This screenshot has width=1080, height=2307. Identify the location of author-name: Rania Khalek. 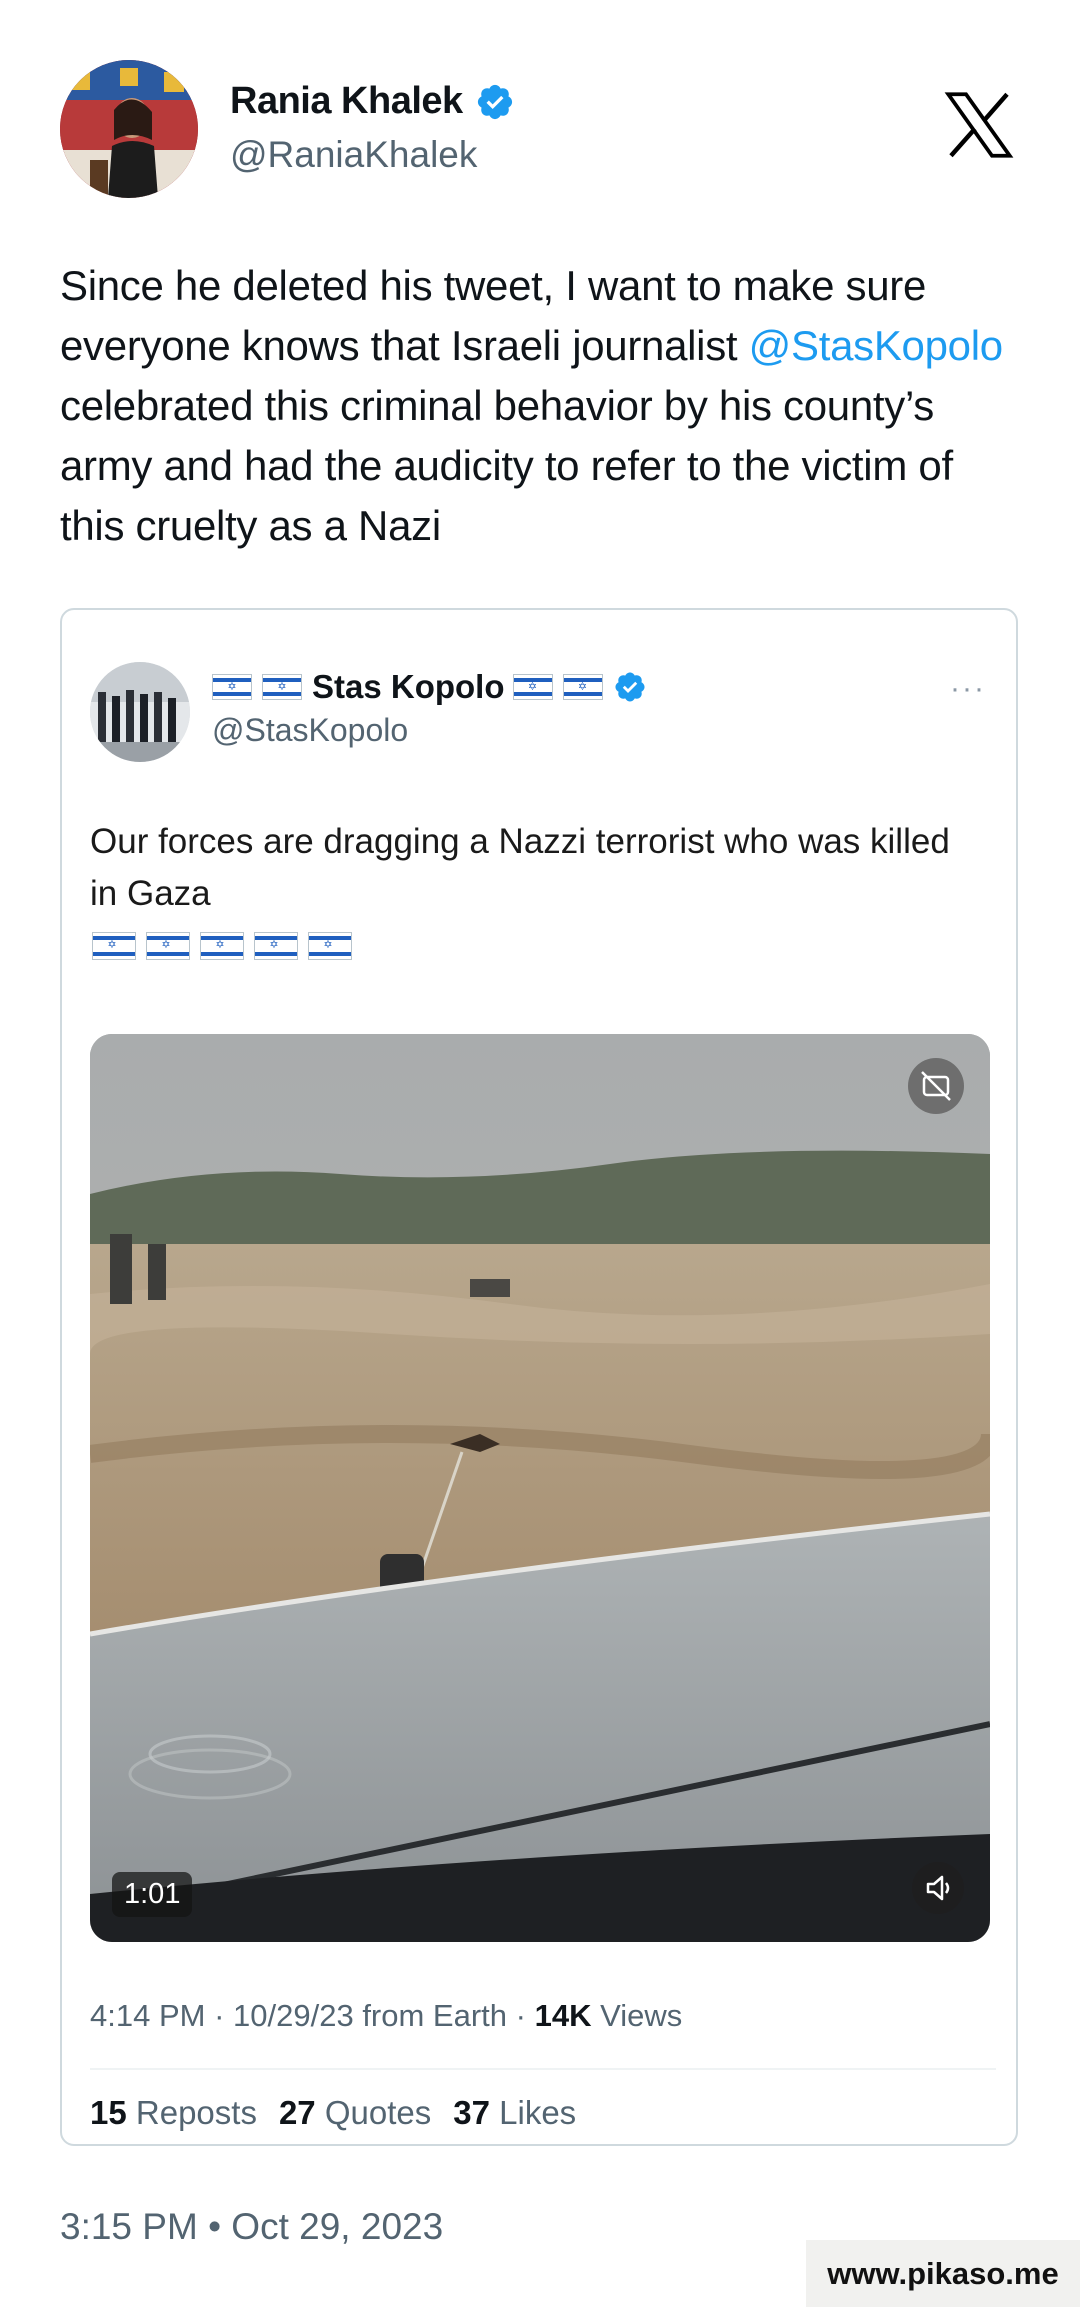
(346, 101).